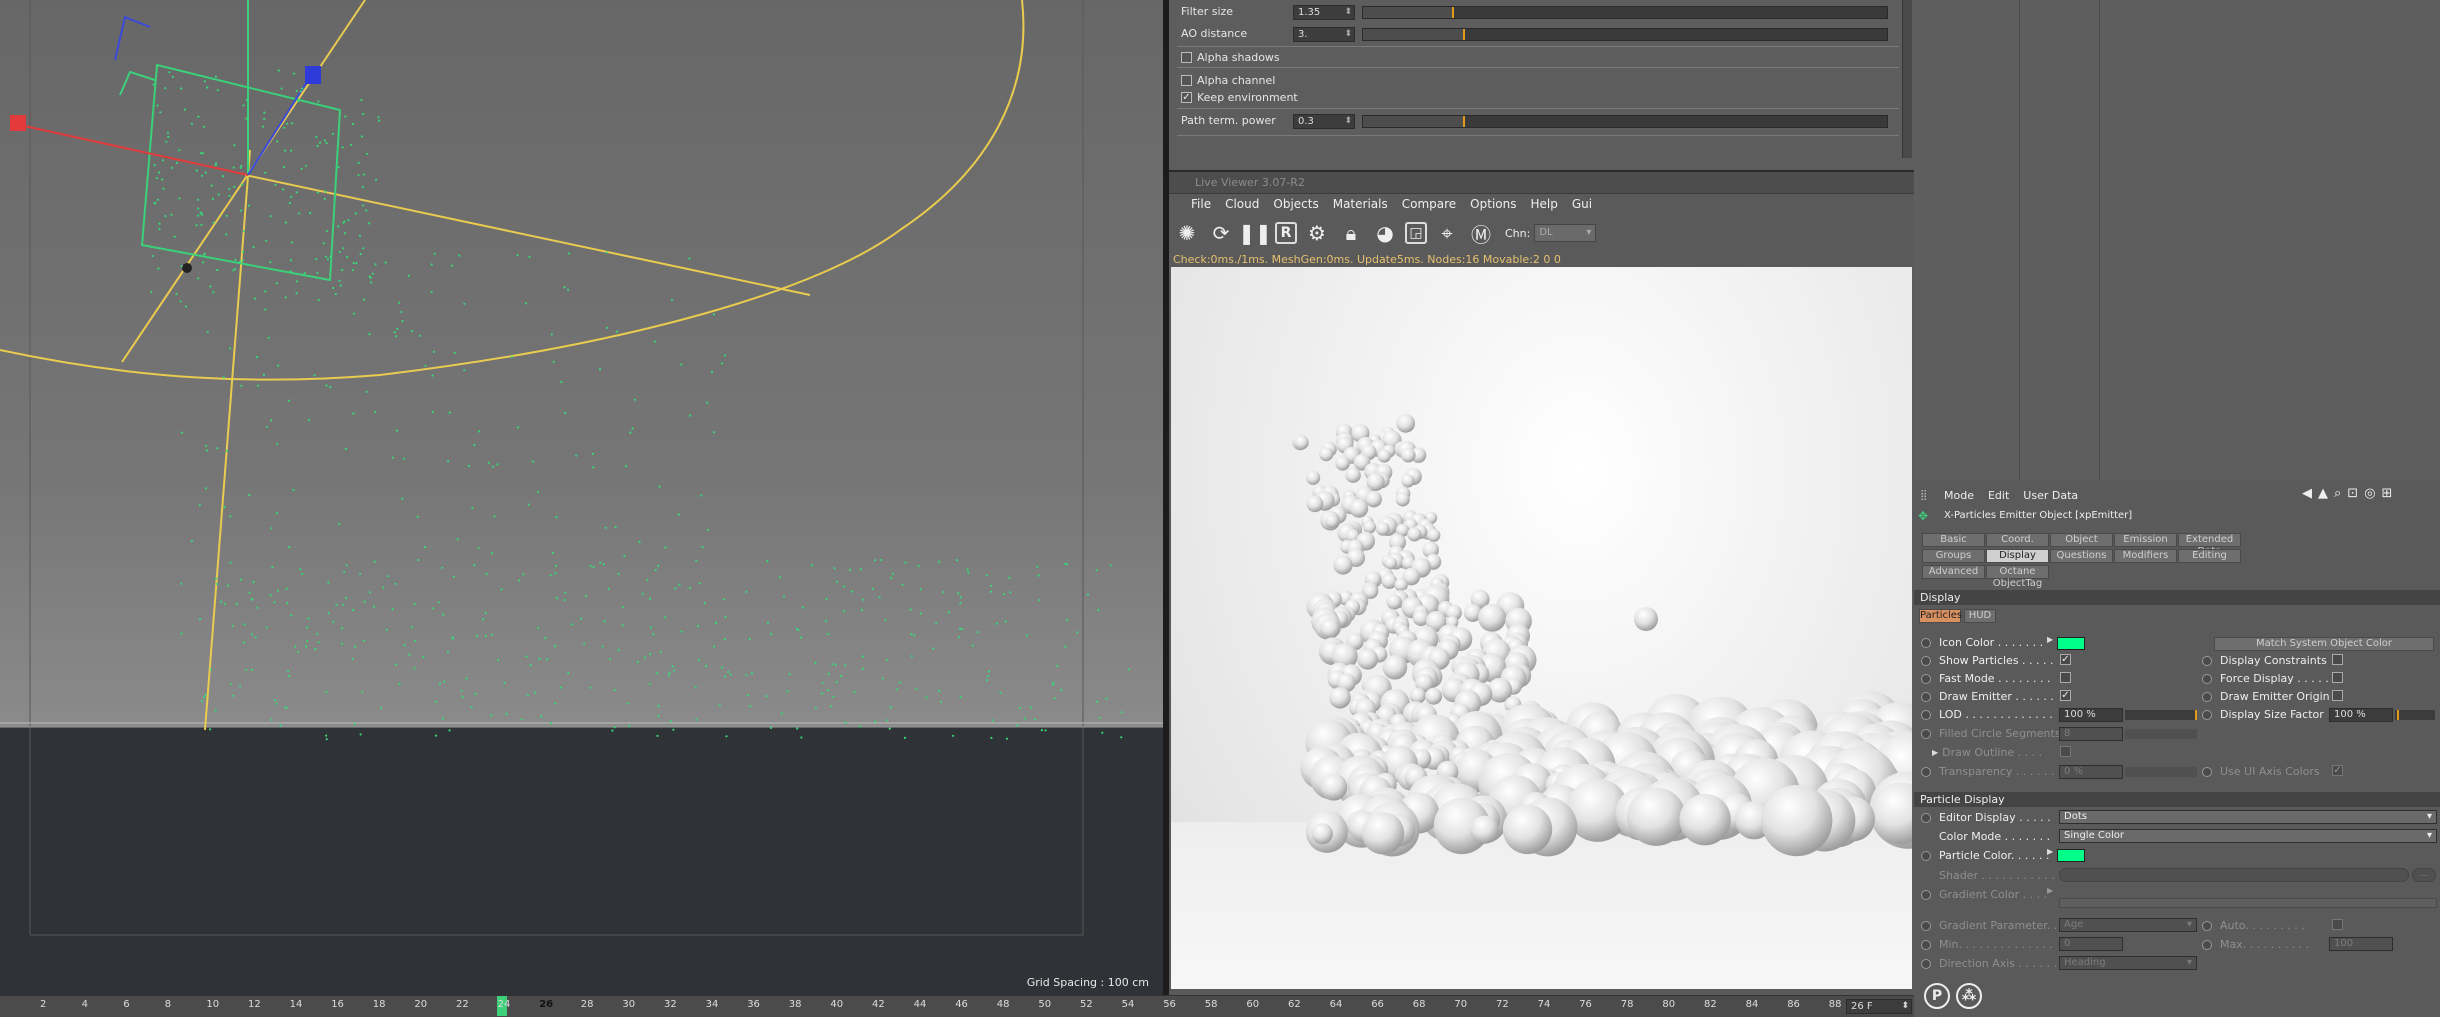 This screenshot has height=1017, width=2440. Describe the element at coordinates (2017, 540) in the screenshot. I see `tab-coord: Coord.` at that location.